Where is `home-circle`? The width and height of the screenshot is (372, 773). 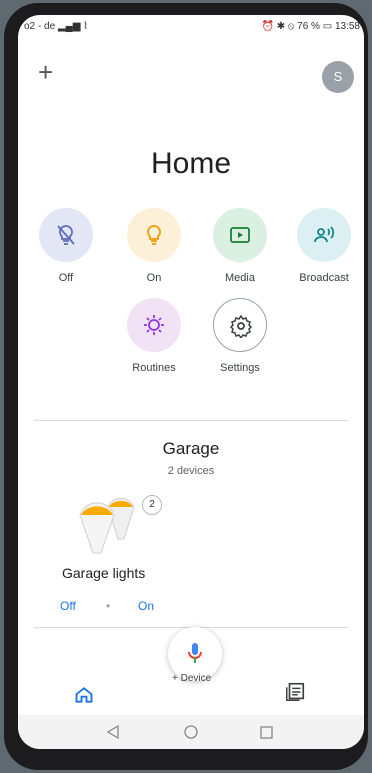
home-circle is located at coordinates (191, 732).